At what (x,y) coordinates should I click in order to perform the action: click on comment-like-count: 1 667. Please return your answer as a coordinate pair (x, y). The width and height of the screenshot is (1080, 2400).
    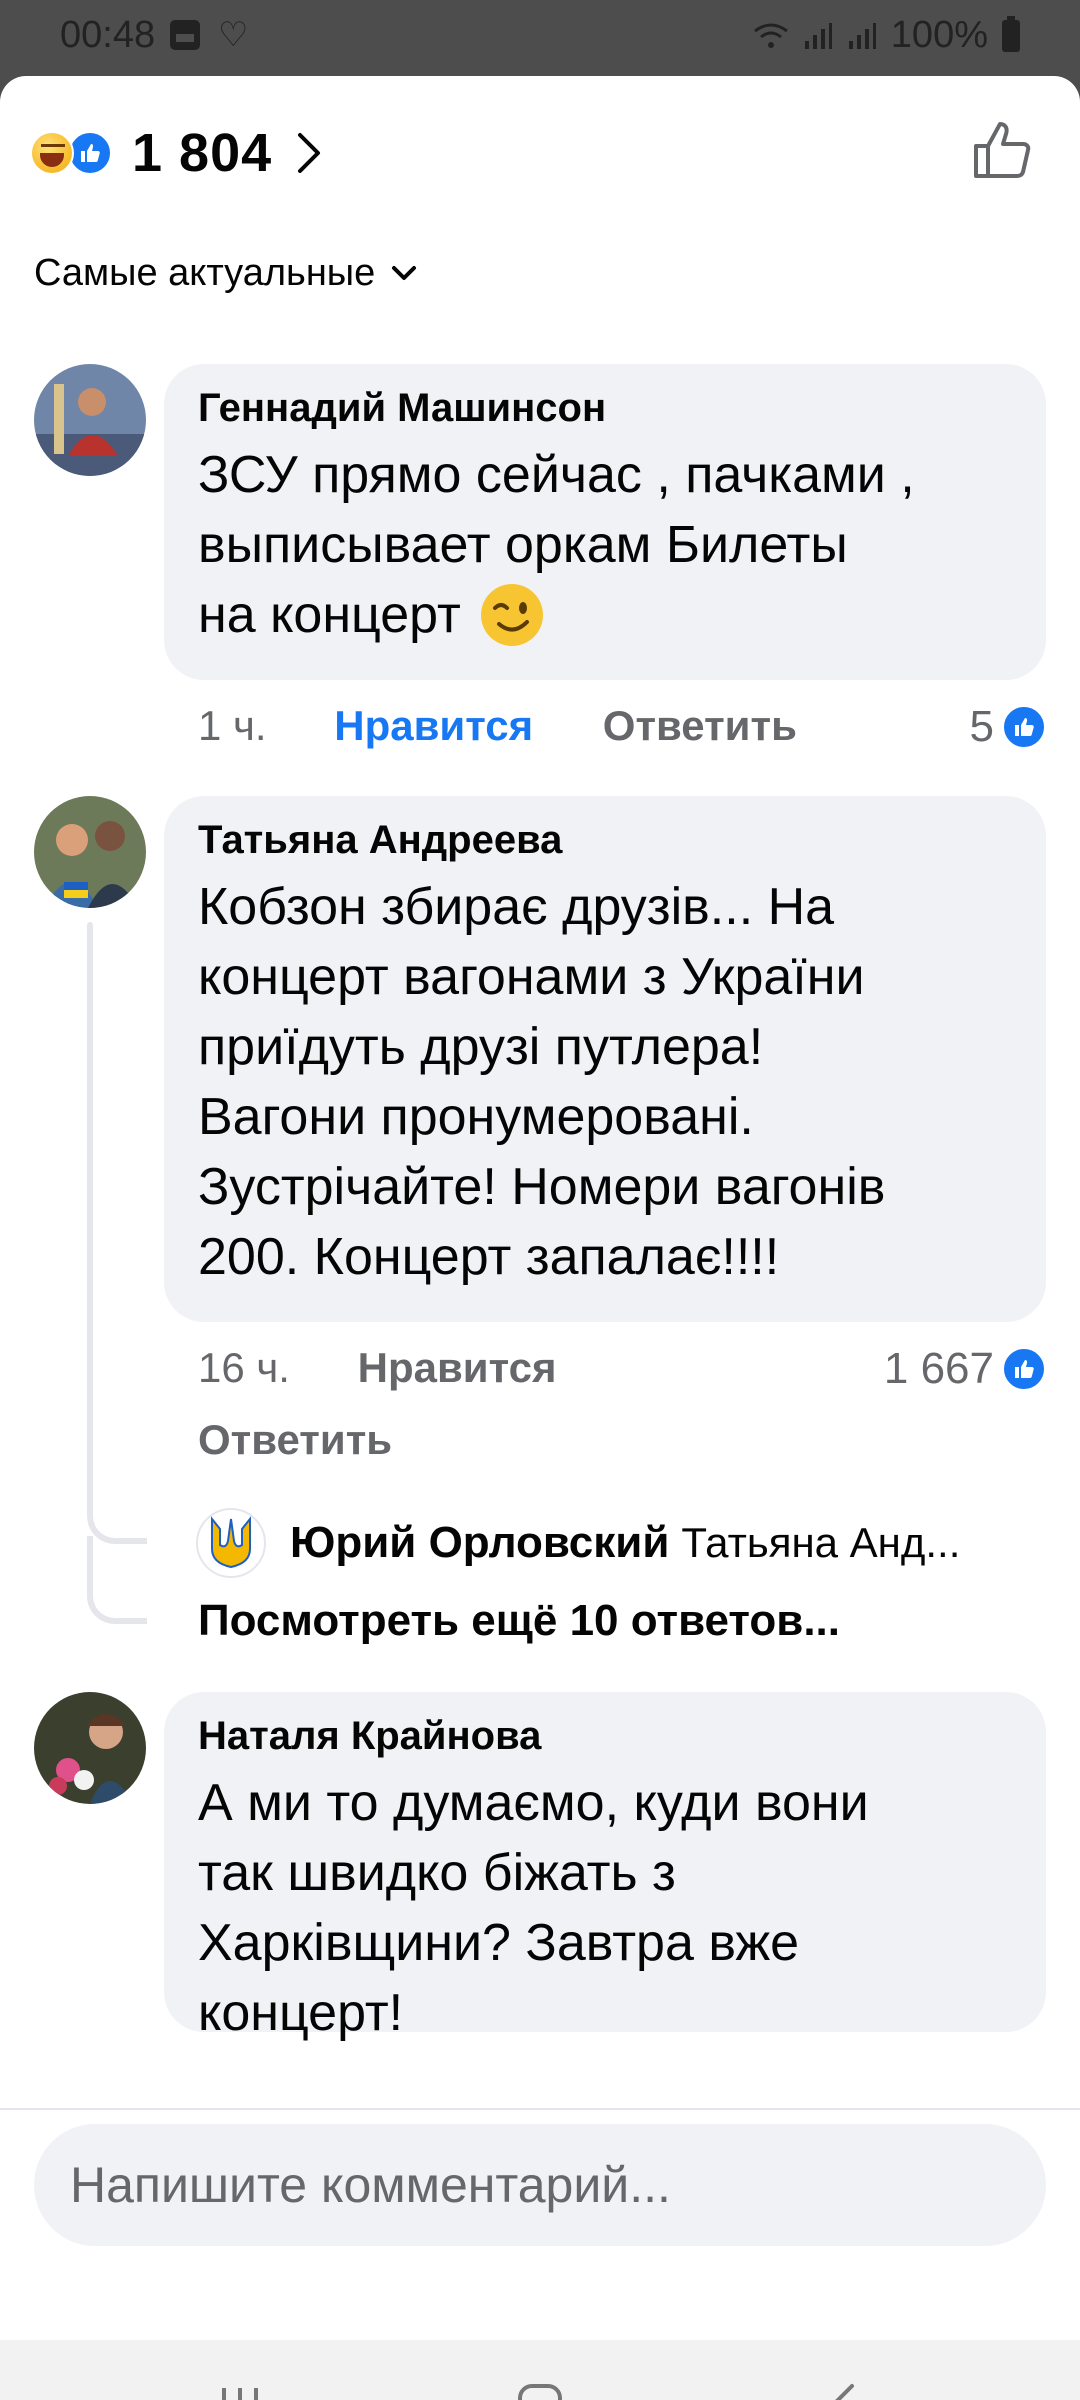
    Looking at the image, I should click on (965, 1369).